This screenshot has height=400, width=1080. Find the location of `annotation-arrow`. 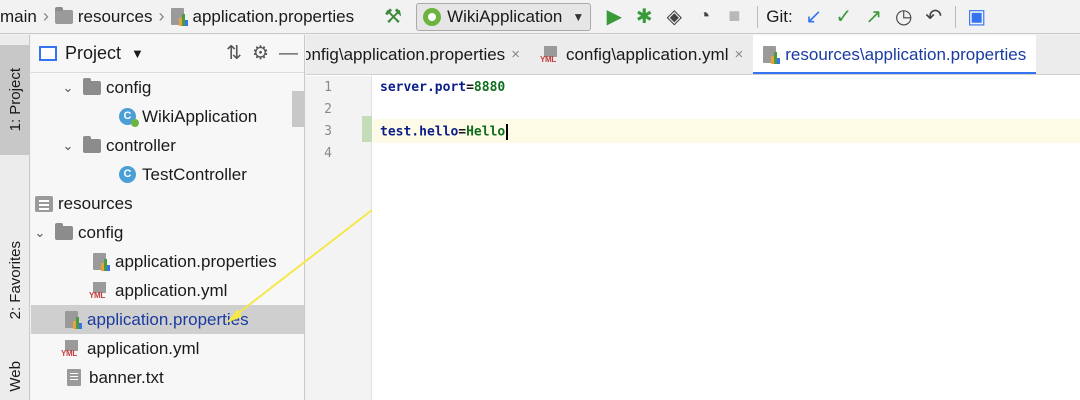

annotation-arrow is located at coordinates (299, 266).